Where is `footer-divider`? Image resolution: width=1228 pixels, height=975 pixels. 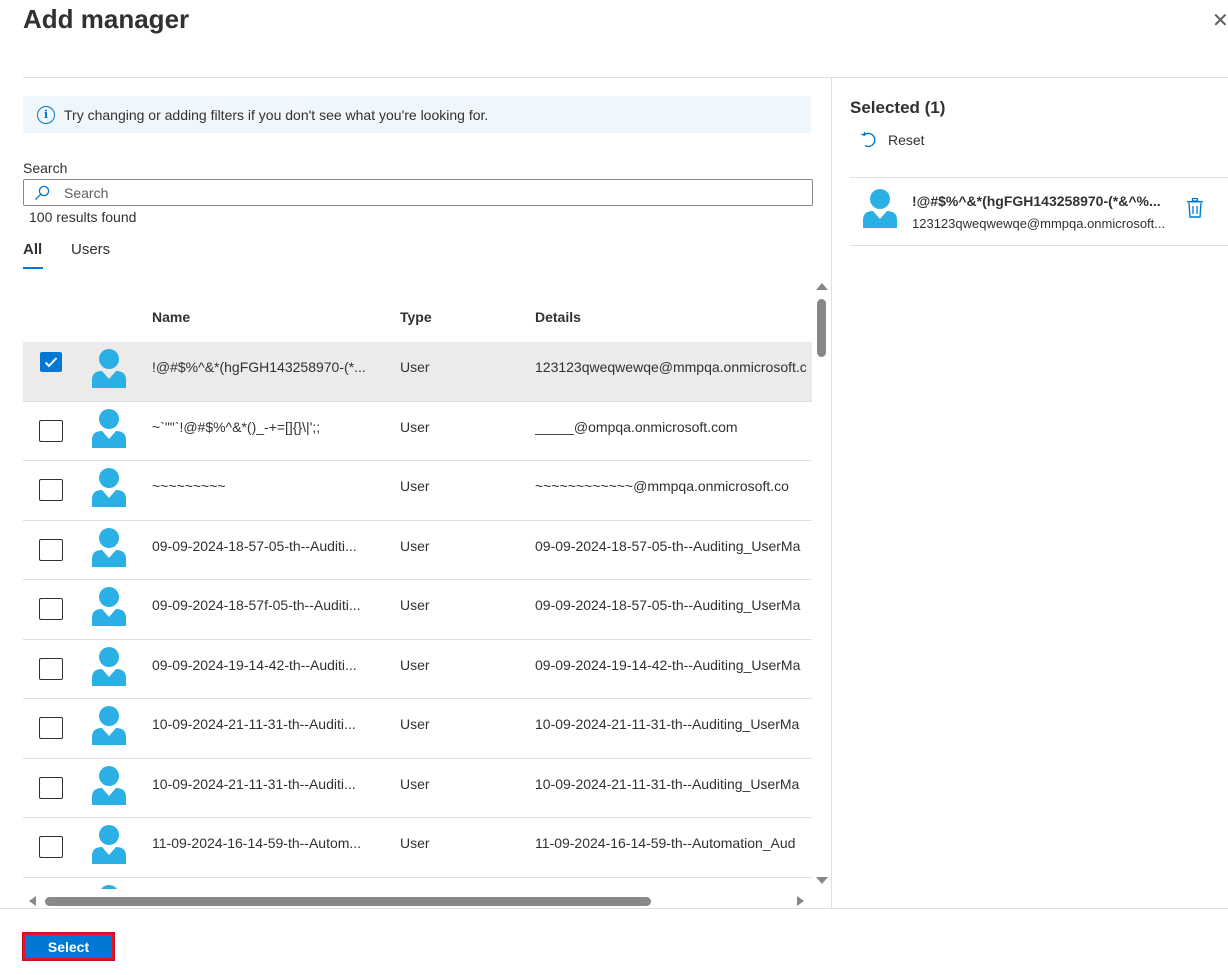
footer-divider is located at coordinates (614, 908).